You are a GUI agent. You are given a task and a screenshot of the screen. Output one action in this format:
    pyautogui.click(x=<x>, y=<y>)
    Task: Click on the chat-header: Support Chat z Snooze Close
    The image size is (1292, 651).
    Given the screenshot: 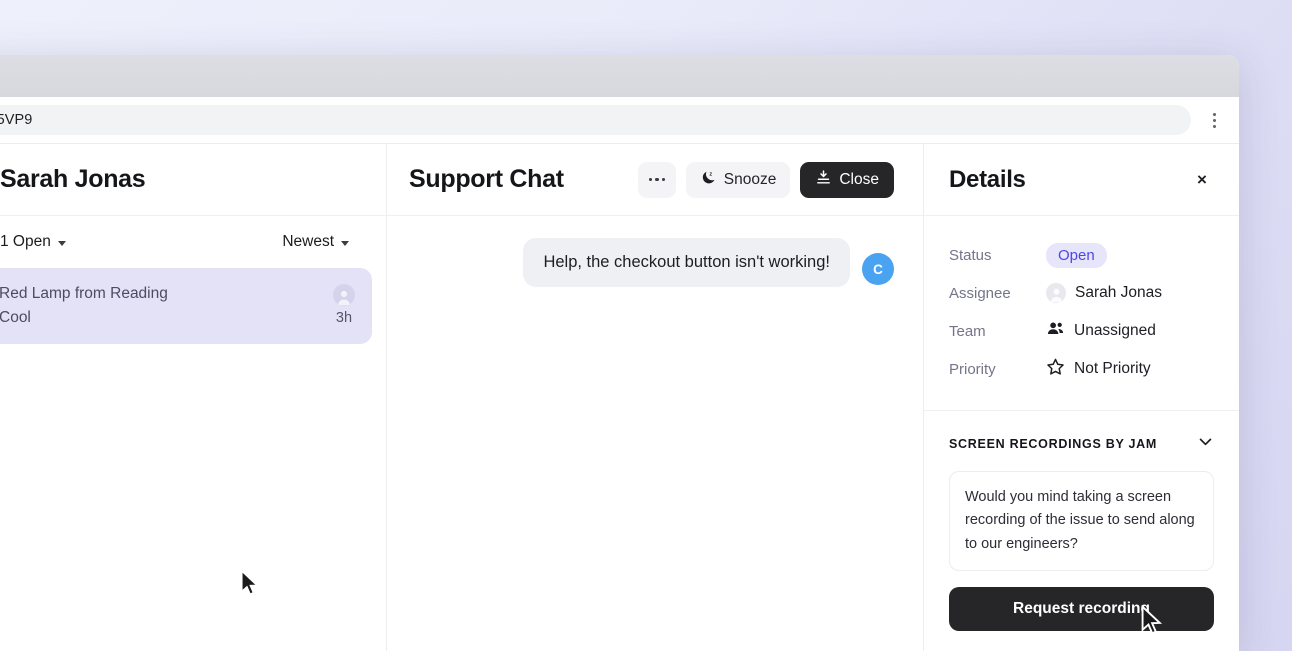 What is the action you would take?
    pyautogui.click(x=655, y=180)
    